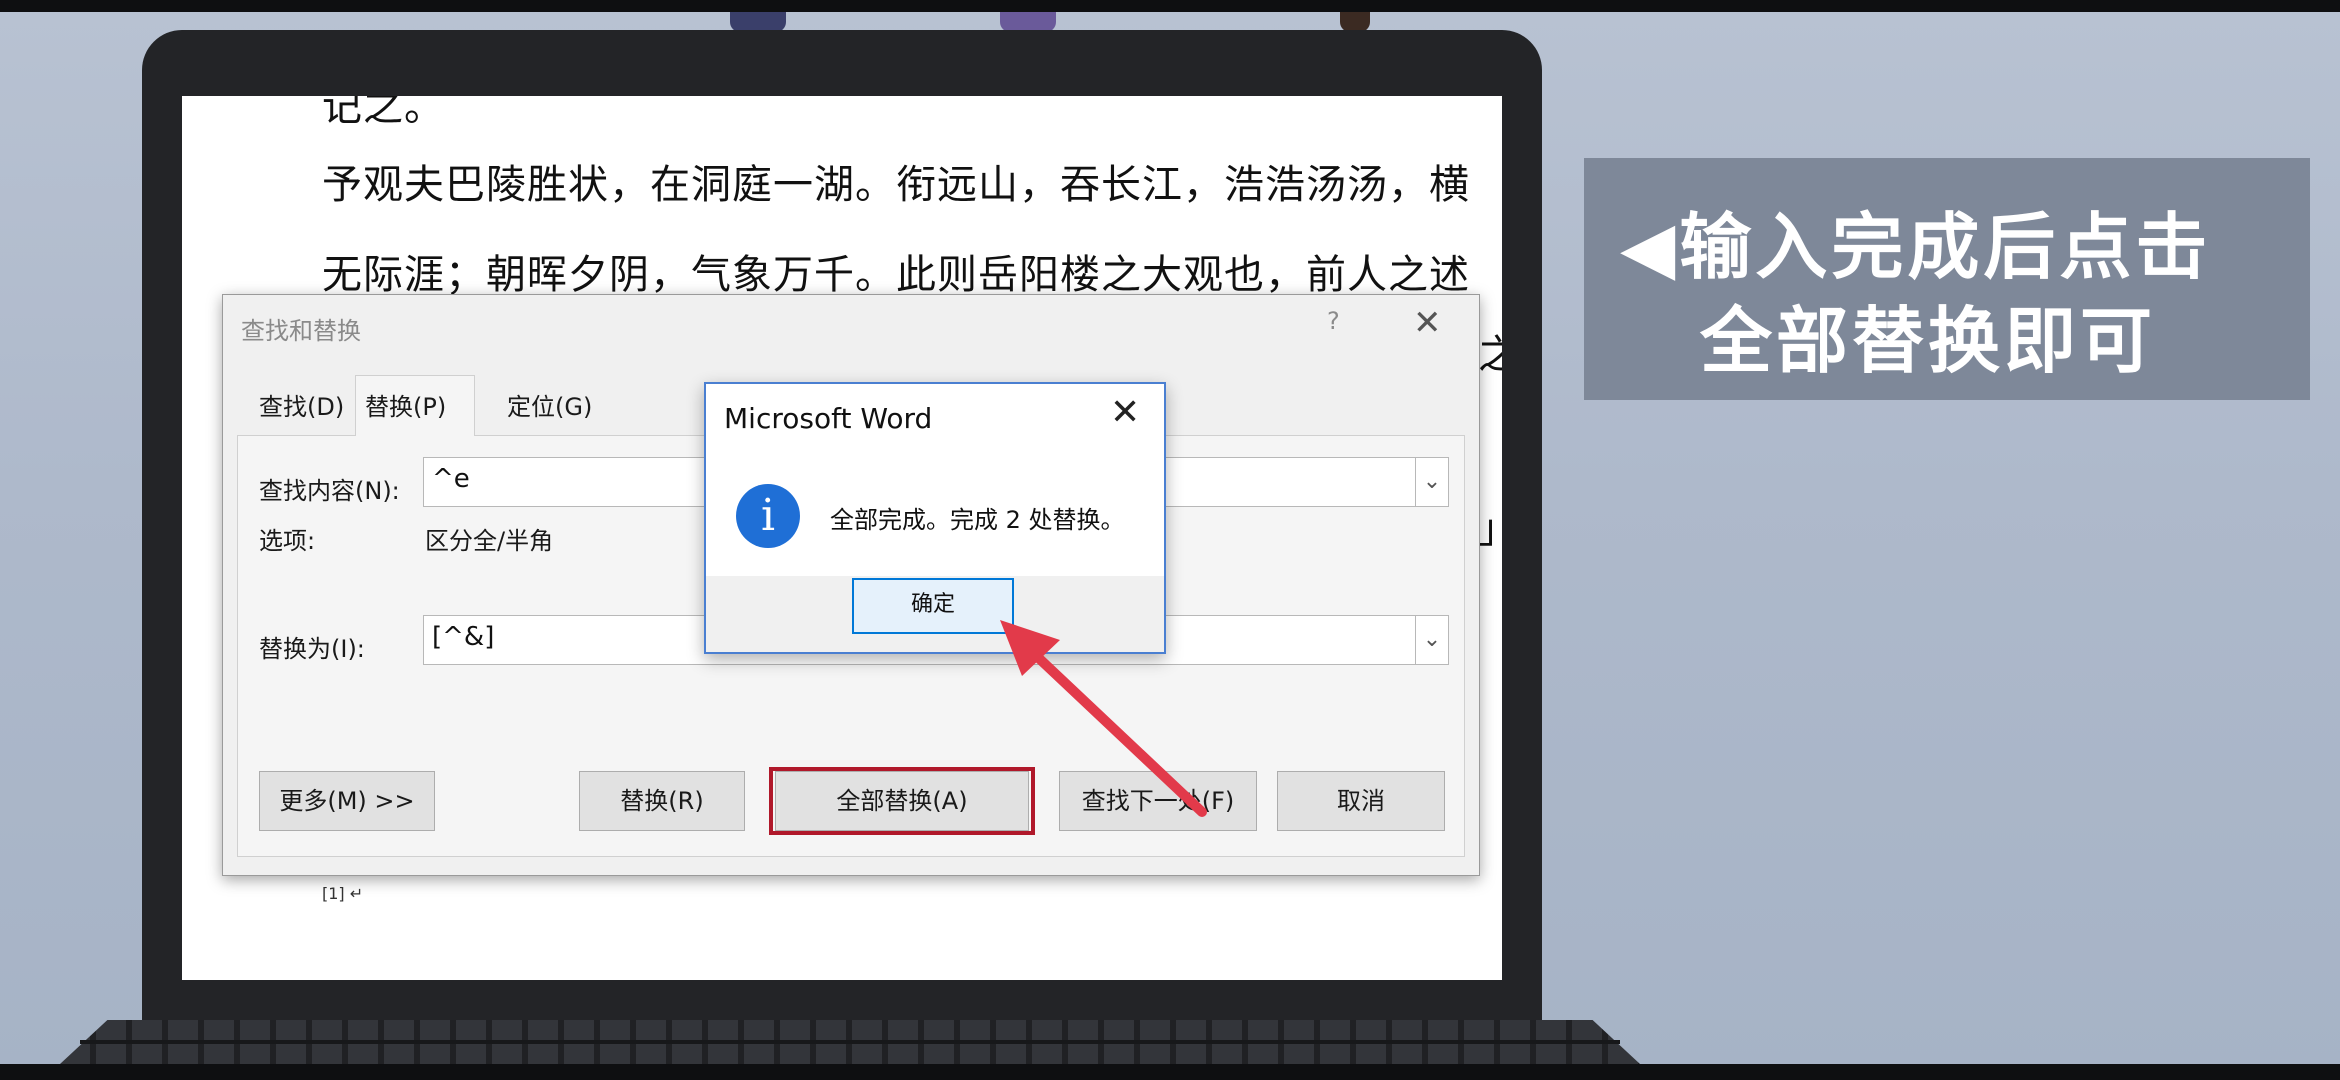  Describe the element at coordinates (1928, 341) in the screenshot. I see `caption-line: 全部替换即可` at that location.